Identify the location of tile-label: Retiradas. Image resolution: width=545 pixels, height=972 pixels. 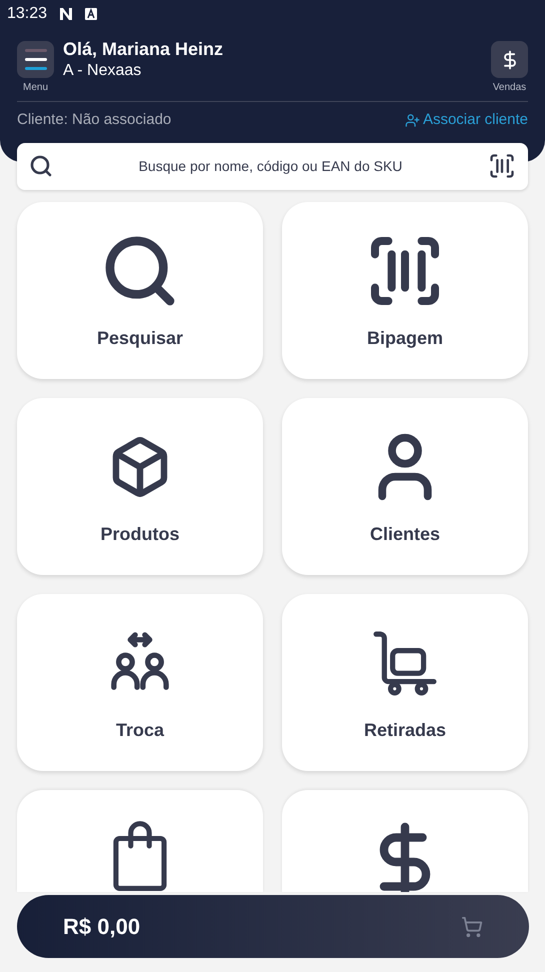
(405, 730).